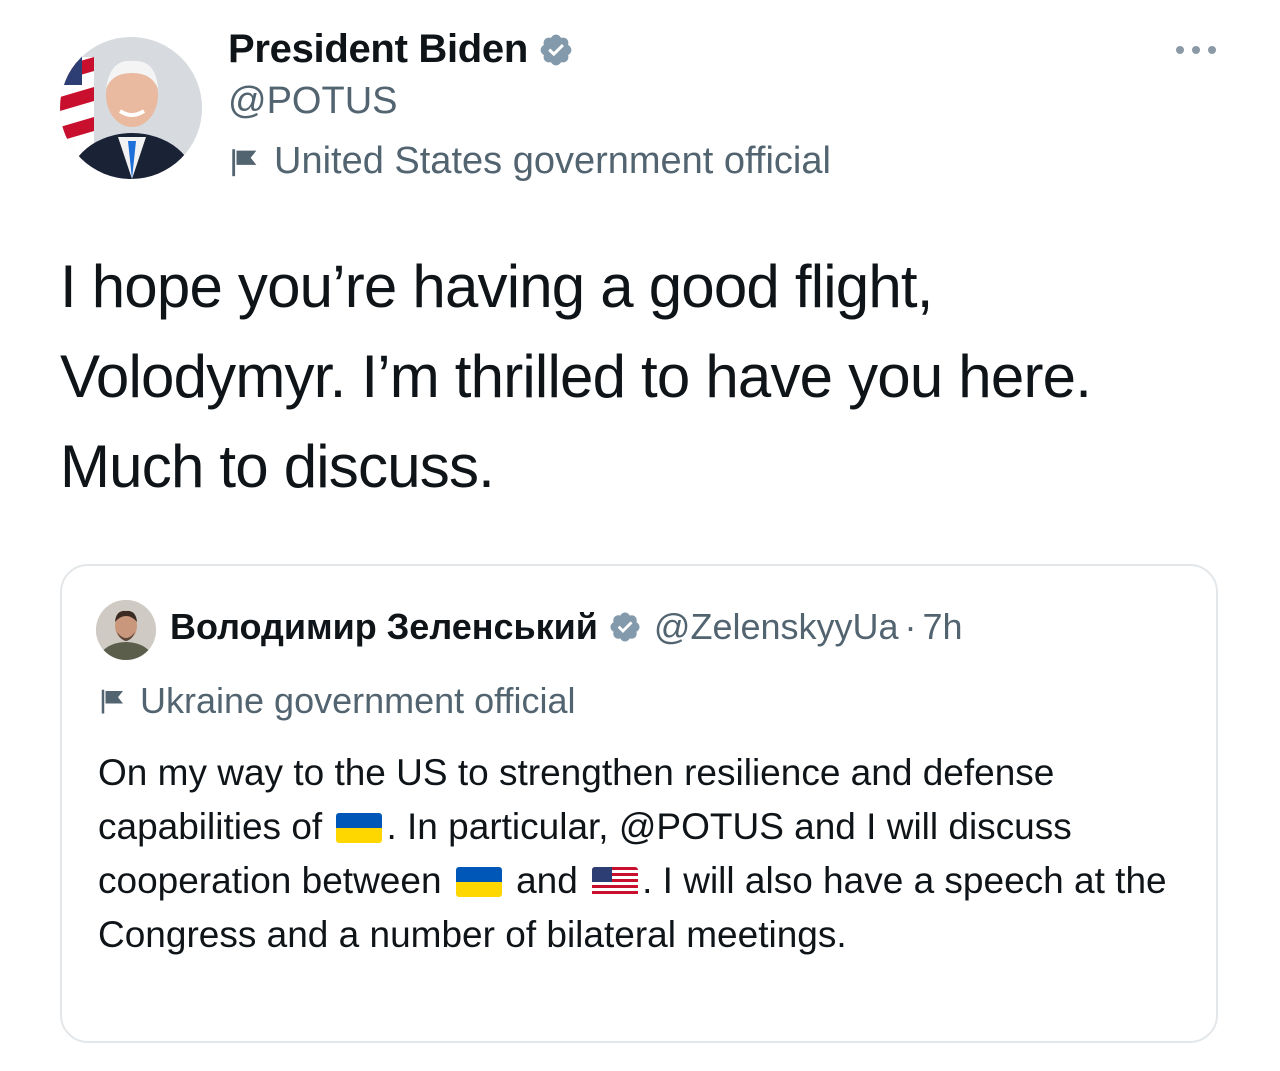 Image resolution: width=1280 pixels, height=1071 pixels. Describe the element at coordinates (615, 882) in the screenshot. I see `flag-united-states-icon` at that location.